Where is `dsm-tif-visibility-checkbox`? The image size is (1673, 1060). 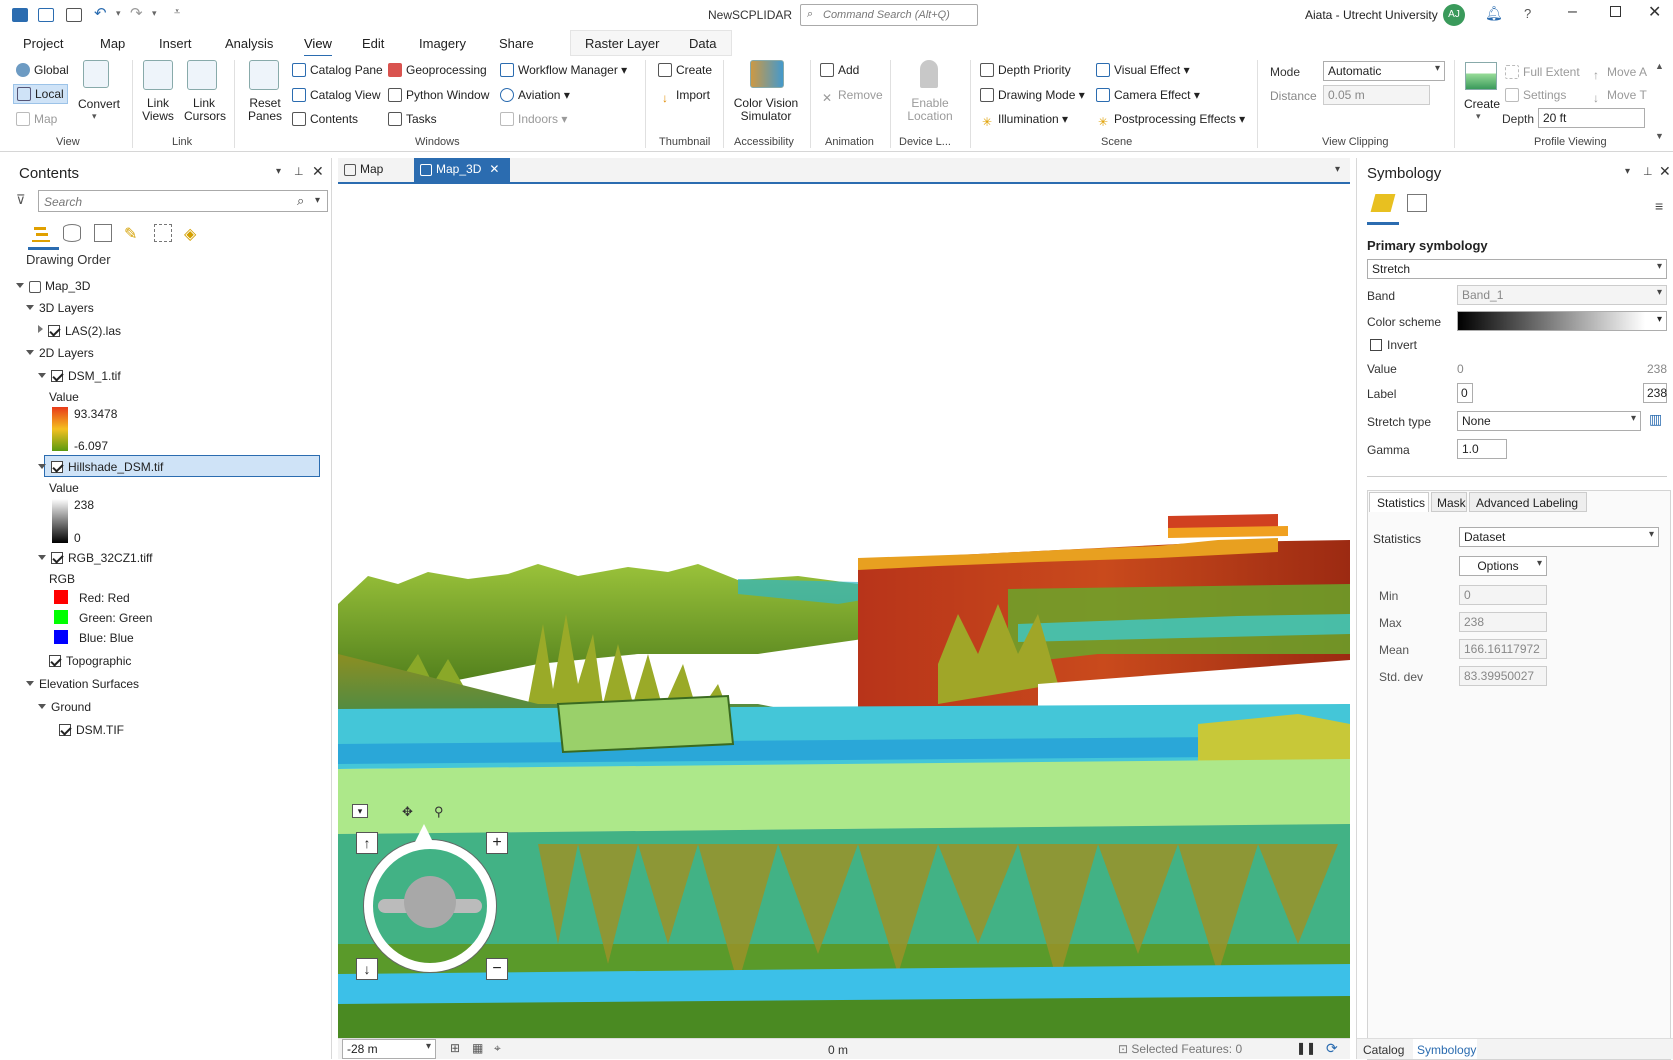
dsm-tif-visibility-checkbox is located at coordinates (65, 730).